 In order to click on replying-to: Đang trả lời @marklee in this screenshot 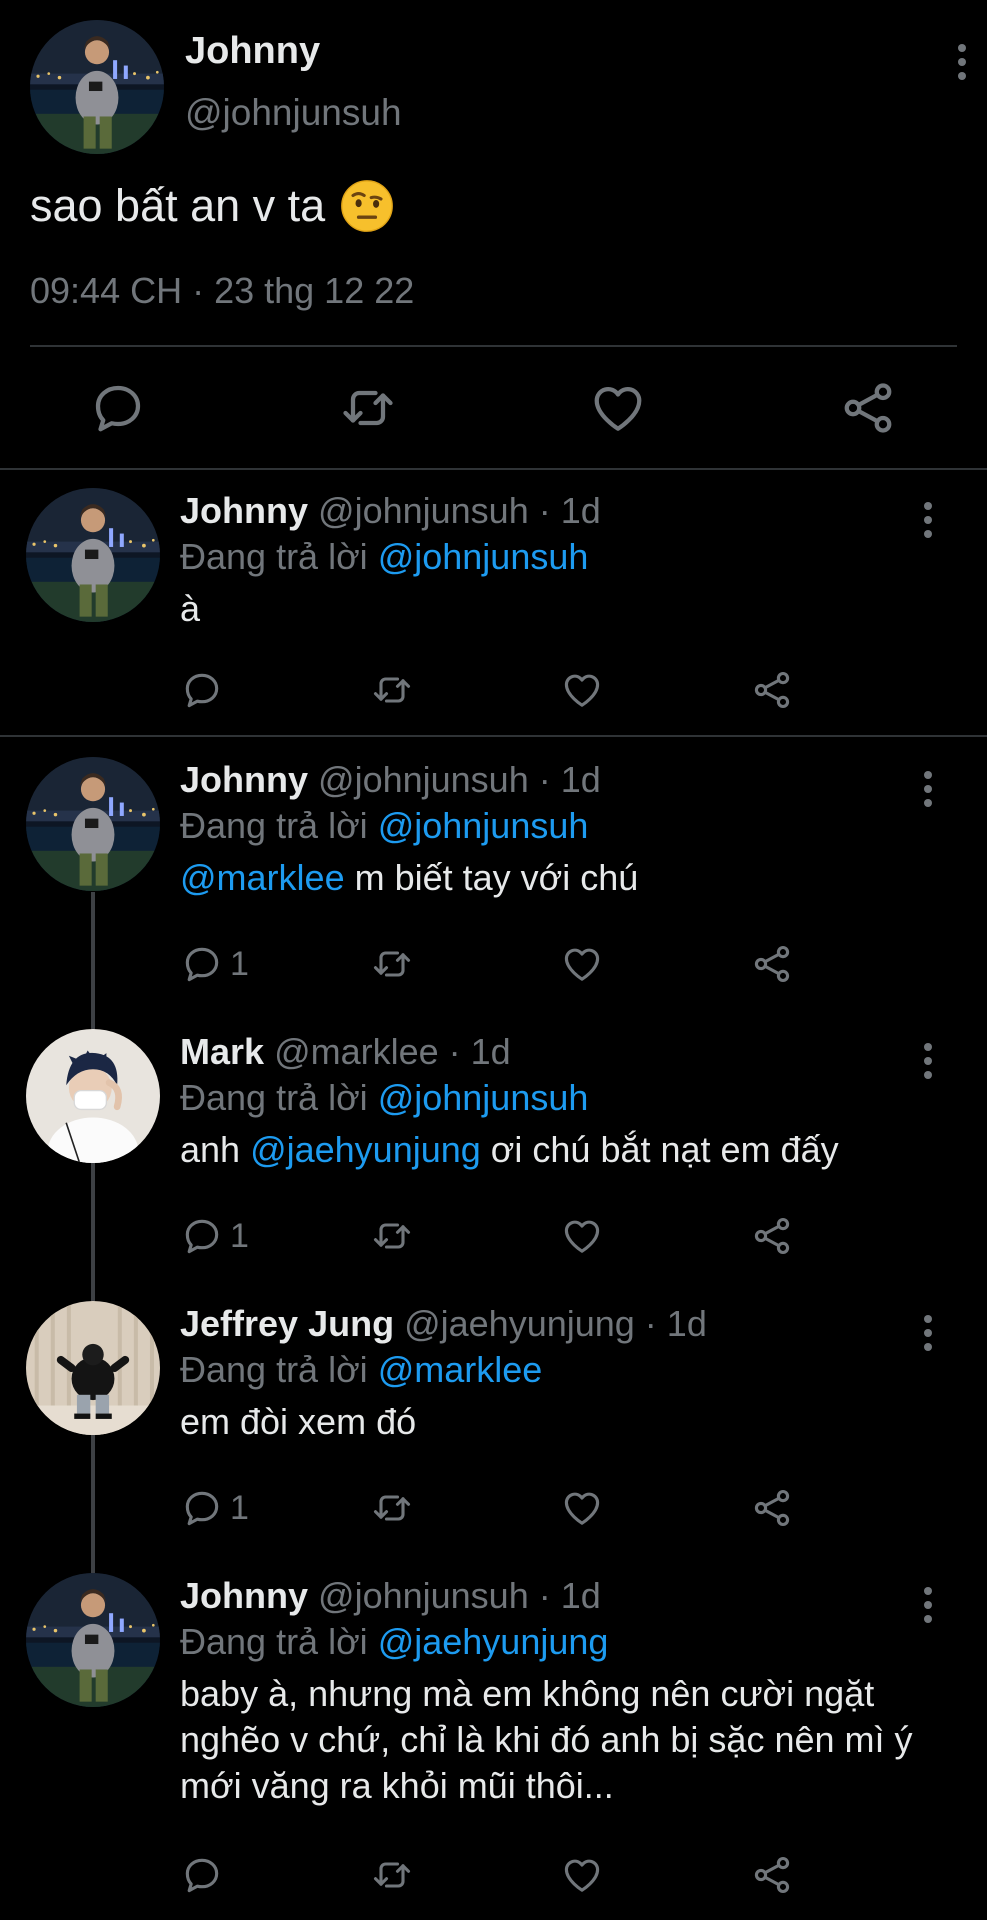, I will do `click(361, 1370)`.